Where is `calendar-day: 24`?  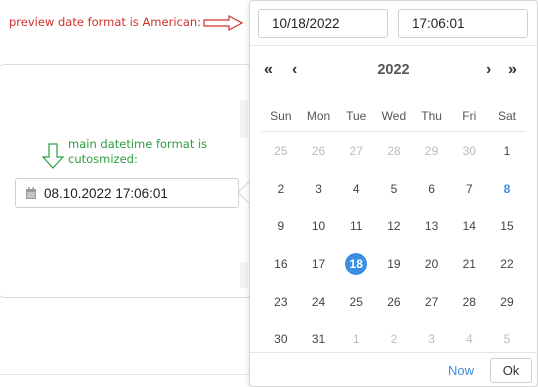 calendar-day: 24 is located at coordinates (319, 302).